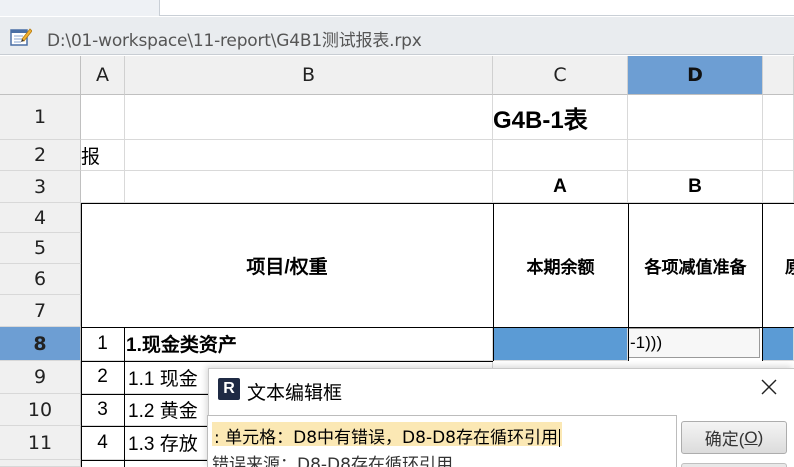 The width and height of the screenshot is (794, 467). Describe the element at coordinates (386, 438) in the screenshot. I see `error-message-text: : 单元格：D8中有错误，D8-D8存在循环引用` at that location.